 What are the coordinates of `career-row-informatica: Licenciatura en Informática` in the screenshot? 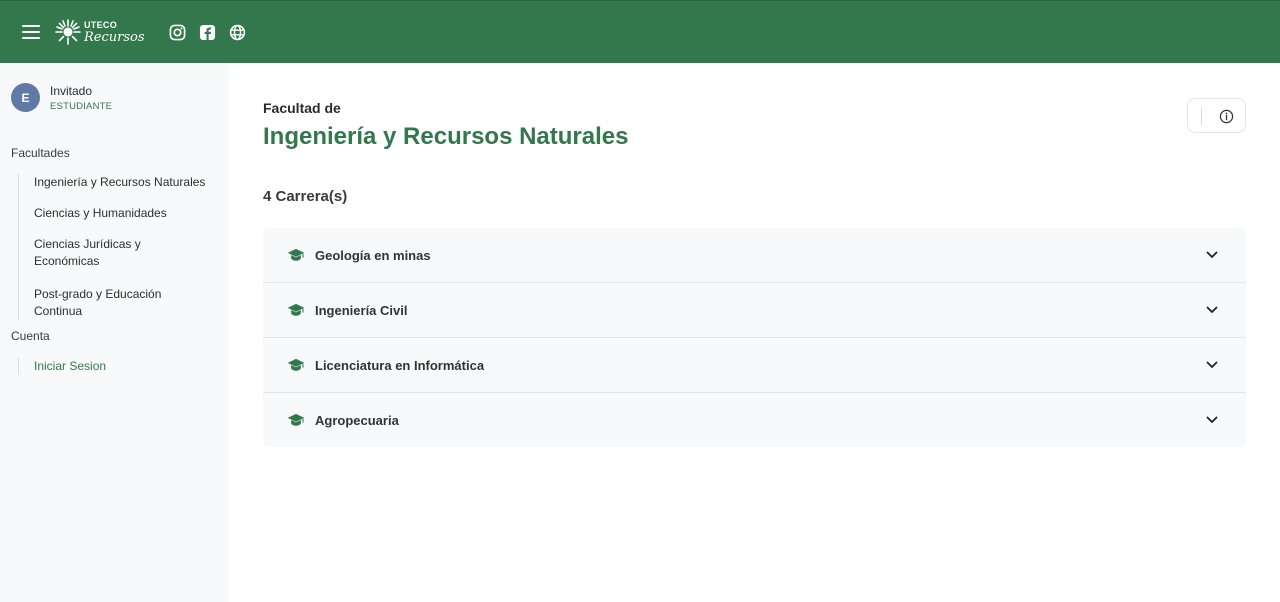 It's located at (754, 365).